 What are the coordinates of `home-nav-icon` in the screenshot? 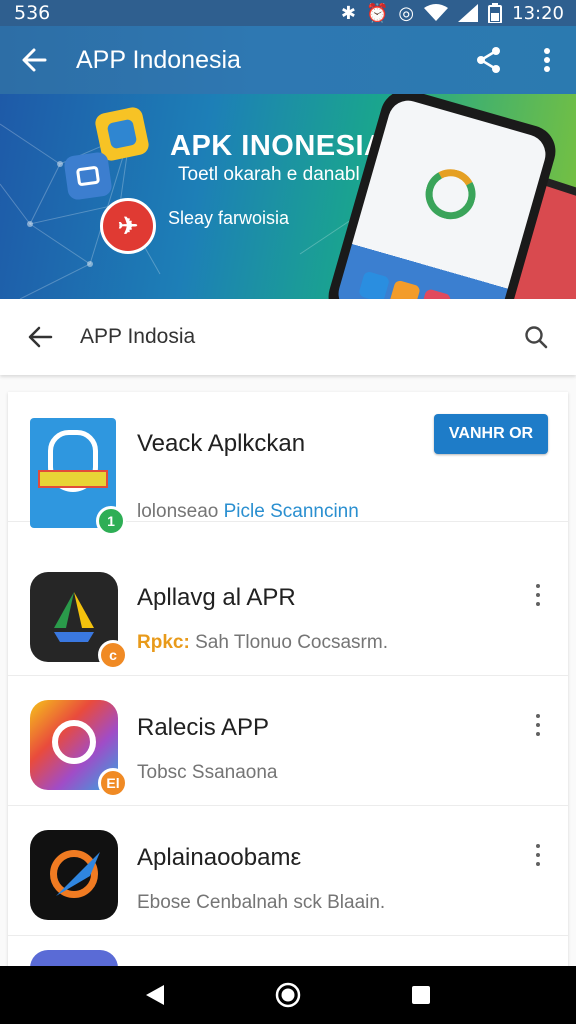 It's located at (288, 995).